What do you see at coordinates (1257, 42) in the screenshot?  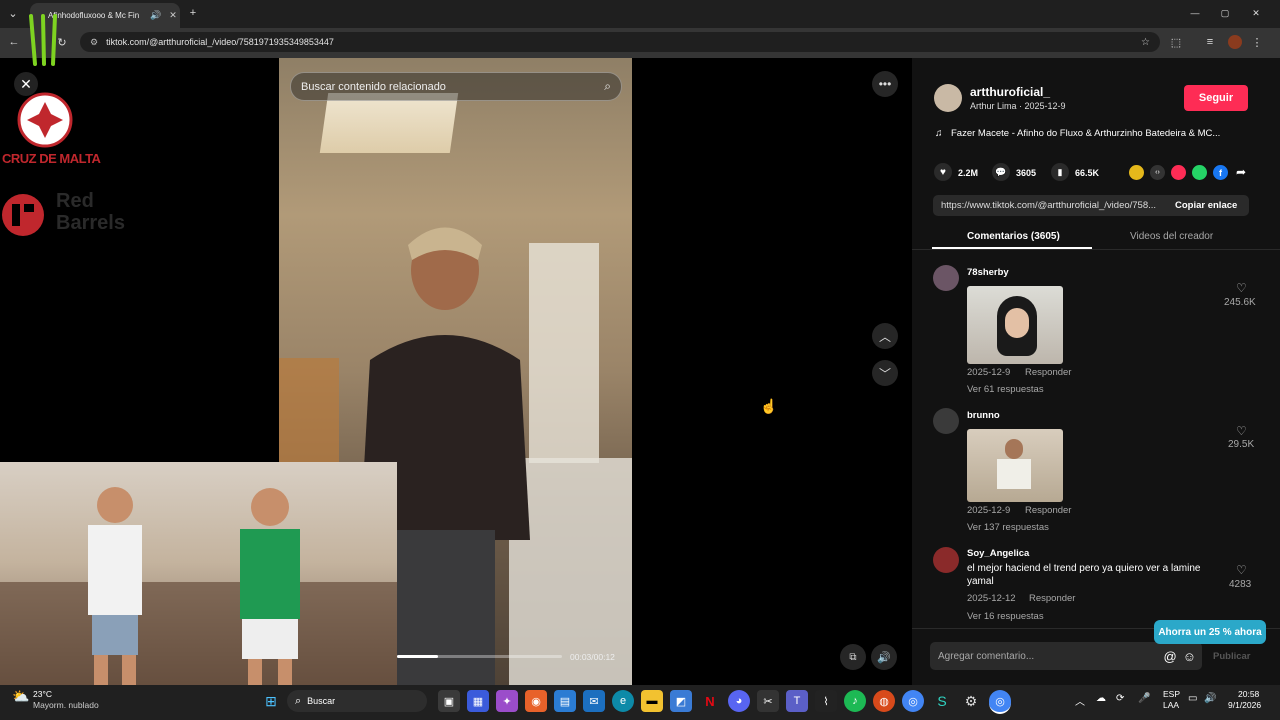 I see `menu-icon: ⋮` at bounding box center [1257, 42].